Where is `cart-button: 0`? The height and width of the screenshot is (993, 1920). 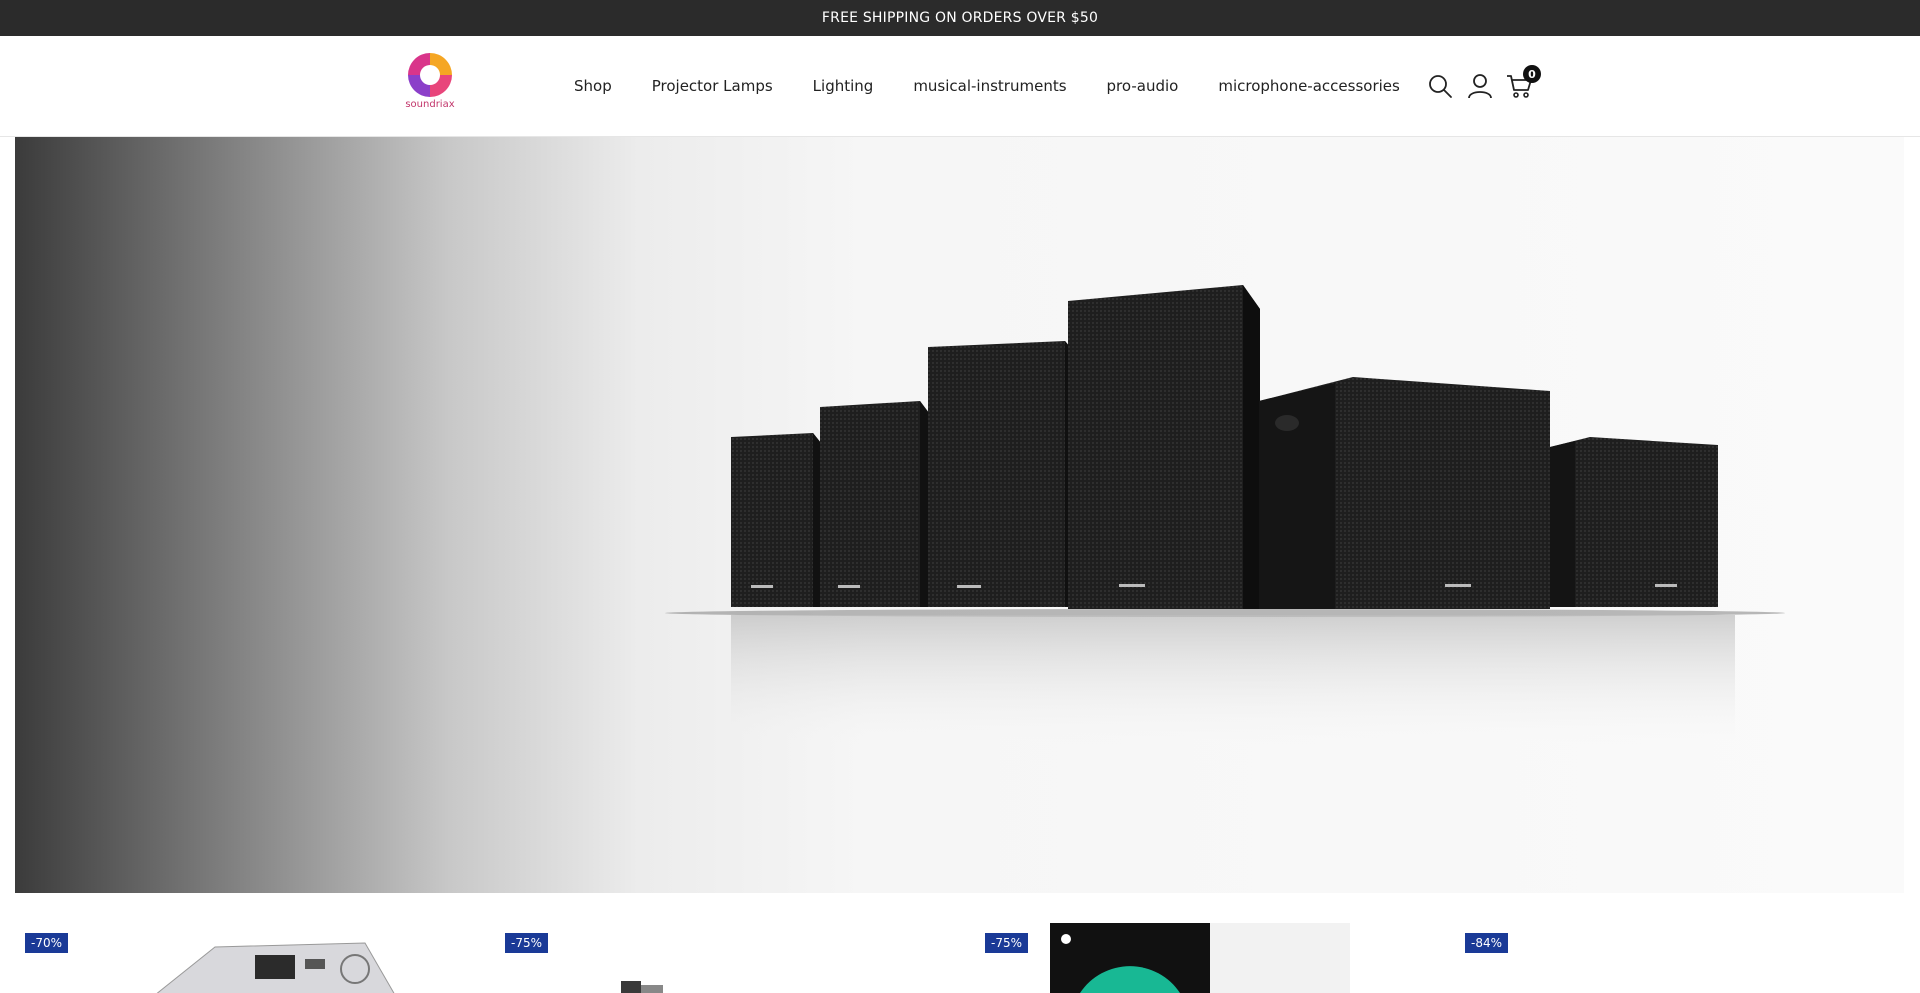
cart-button: 0 is located at coordinates (1522, 83).